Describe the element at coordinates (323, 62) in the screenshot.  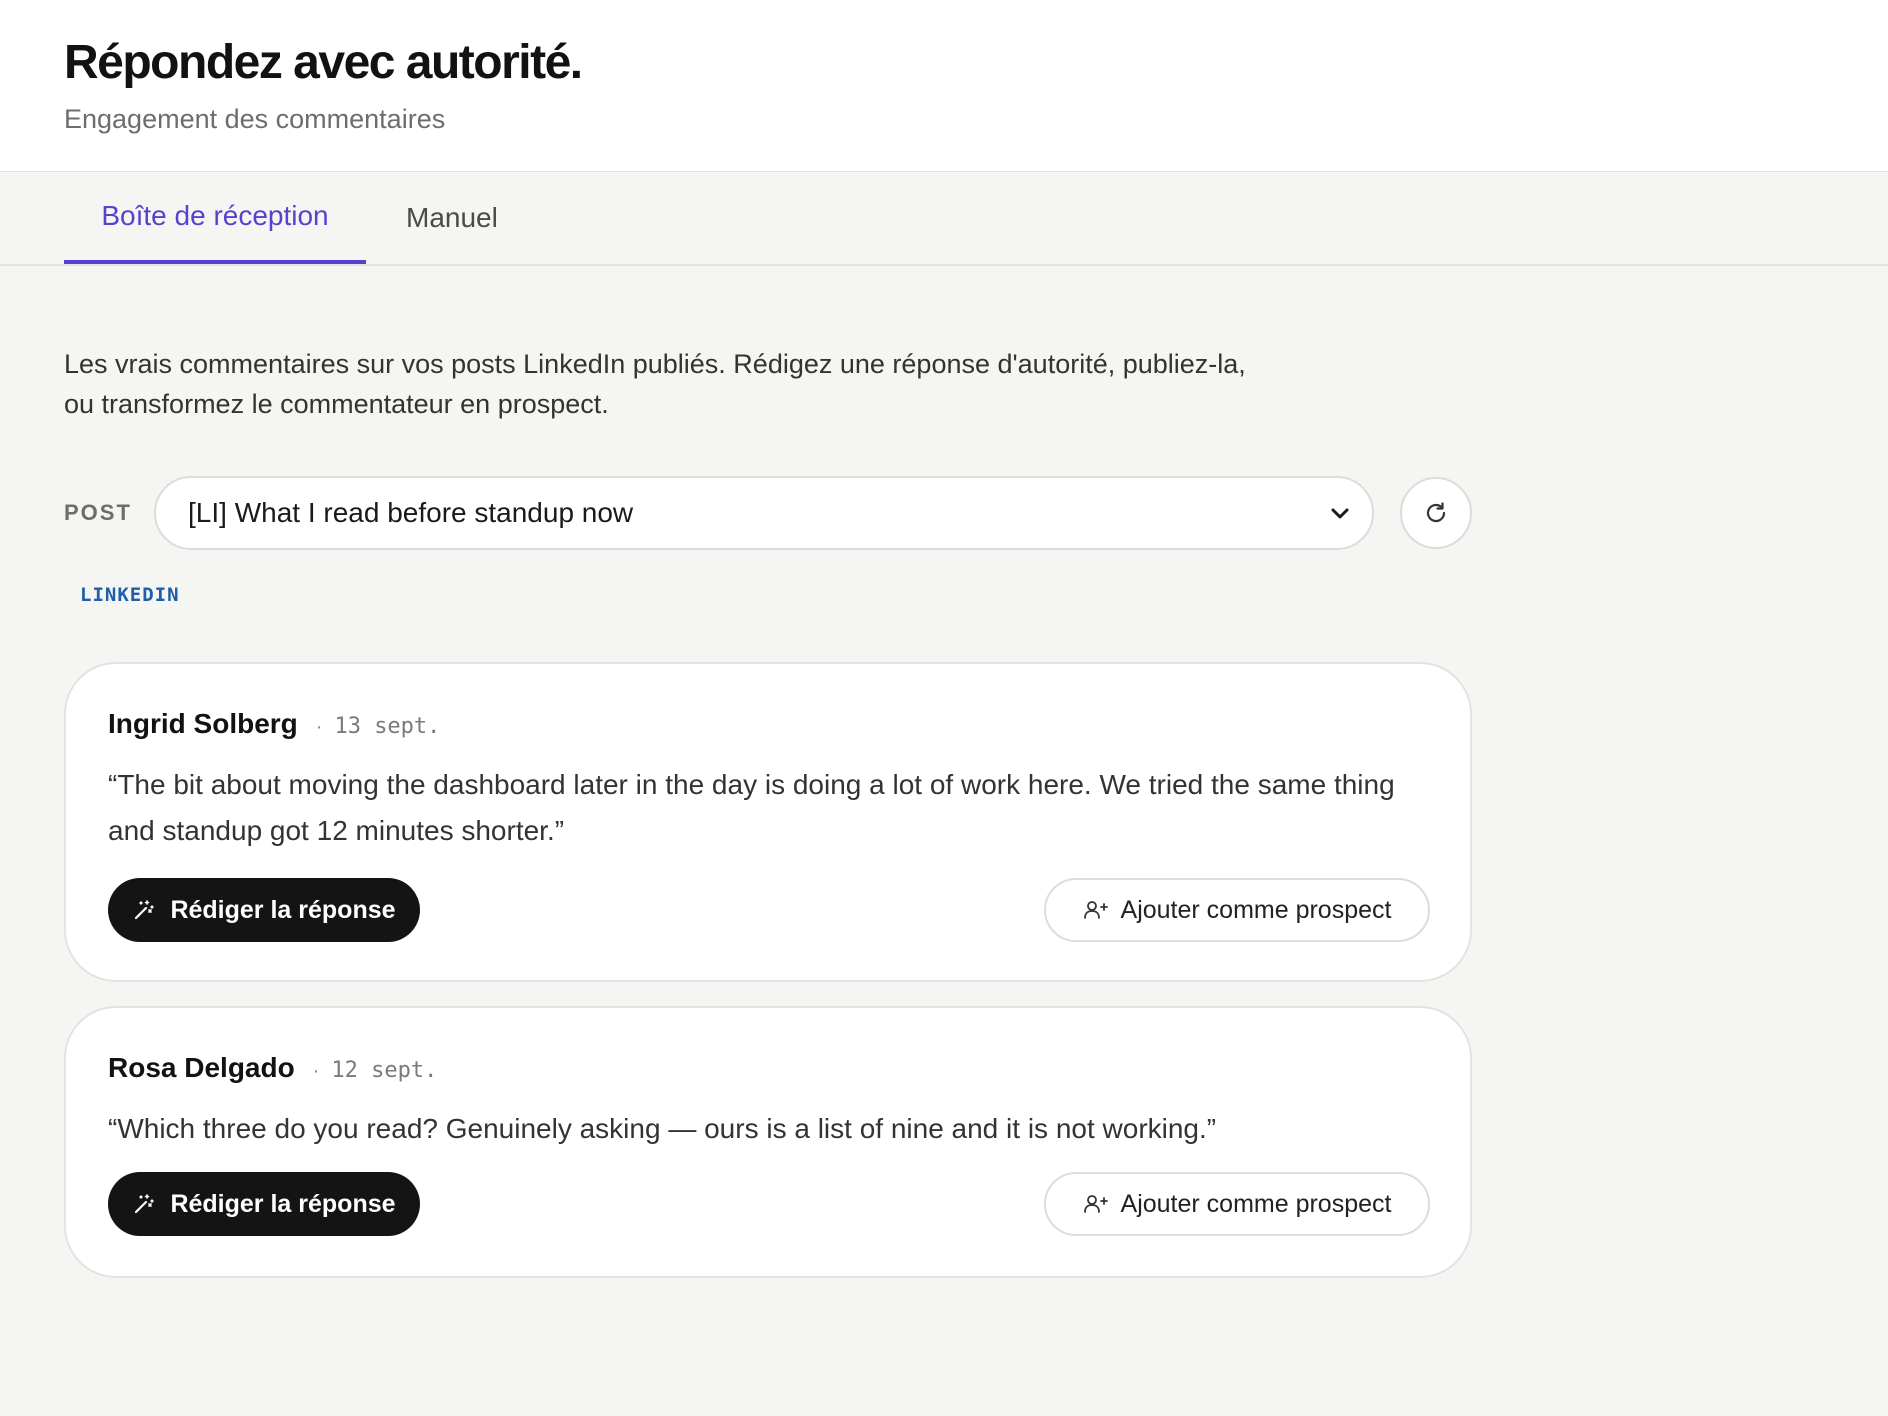
I see `page-title: Répondez avec autorité.` at that location.